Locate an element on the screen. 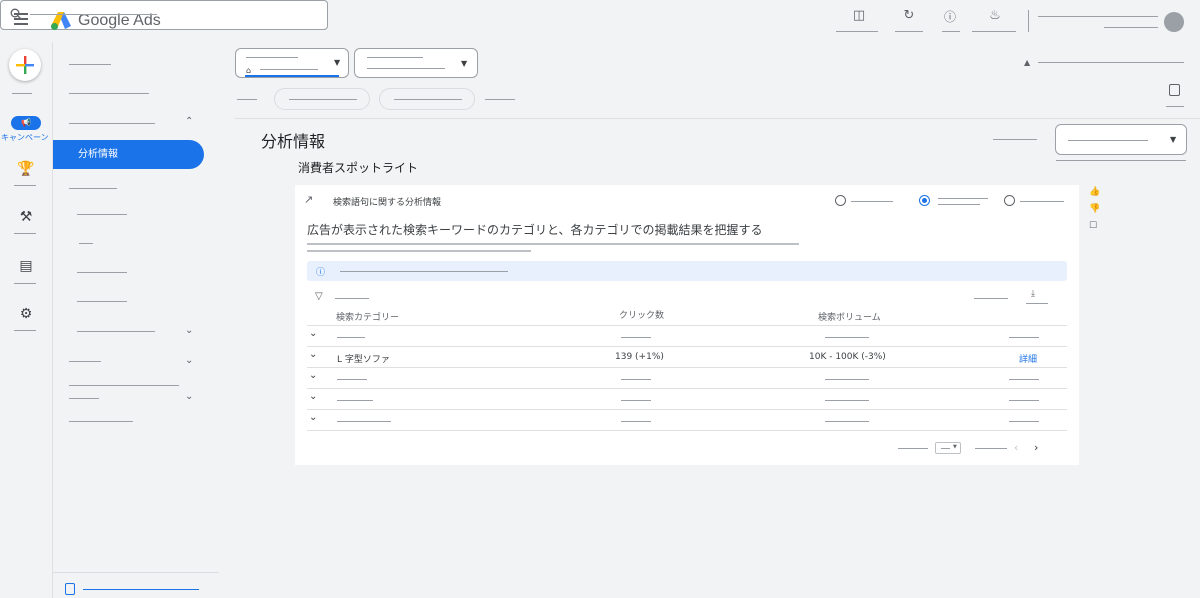  help-icon: ⓘ is located at coordinates (950, 16).